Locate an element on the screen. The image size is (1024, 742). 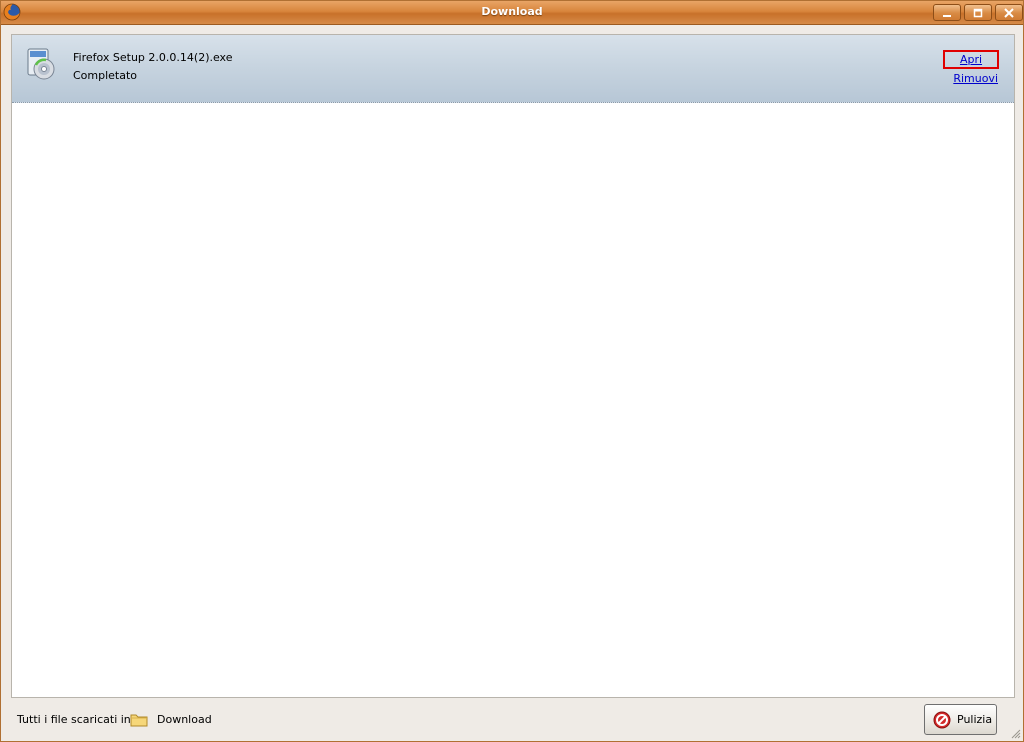
window-title: Download is located at coordinates (512, 11).